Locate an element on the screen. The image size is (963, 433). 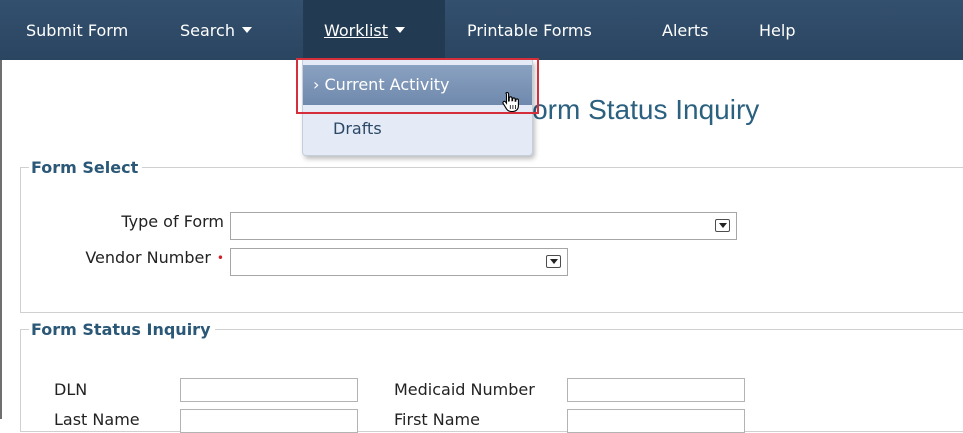
nav-help: Help is located at coordinates (777, 30).